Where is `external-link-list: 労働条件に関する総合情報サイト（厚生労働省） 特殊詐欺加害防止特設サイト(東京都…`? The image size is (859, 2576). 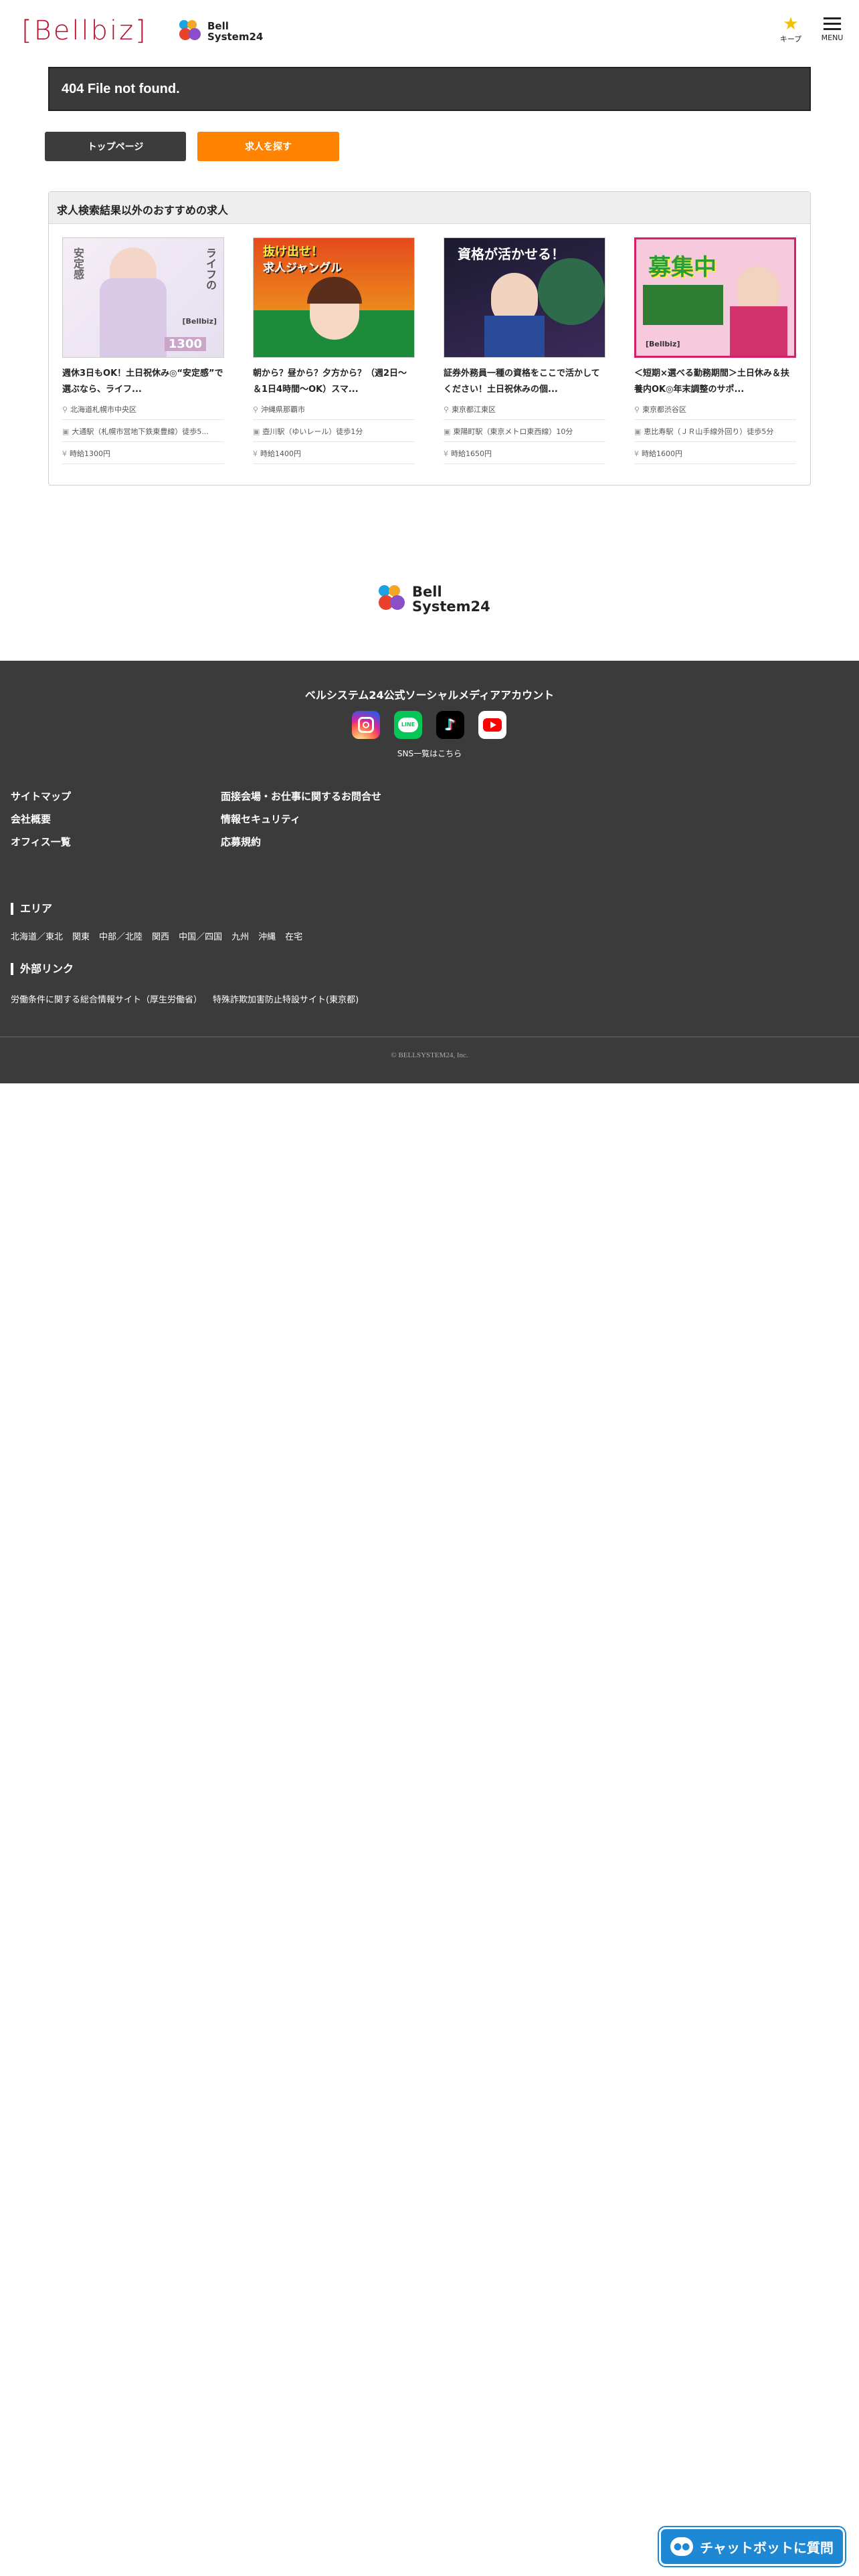
external-link-list: 労働条件に関する総合情報サイト（厚生労働省） 特殊詐欺加害防止特設サイト(東京都… is located at coordinates (185, 999).